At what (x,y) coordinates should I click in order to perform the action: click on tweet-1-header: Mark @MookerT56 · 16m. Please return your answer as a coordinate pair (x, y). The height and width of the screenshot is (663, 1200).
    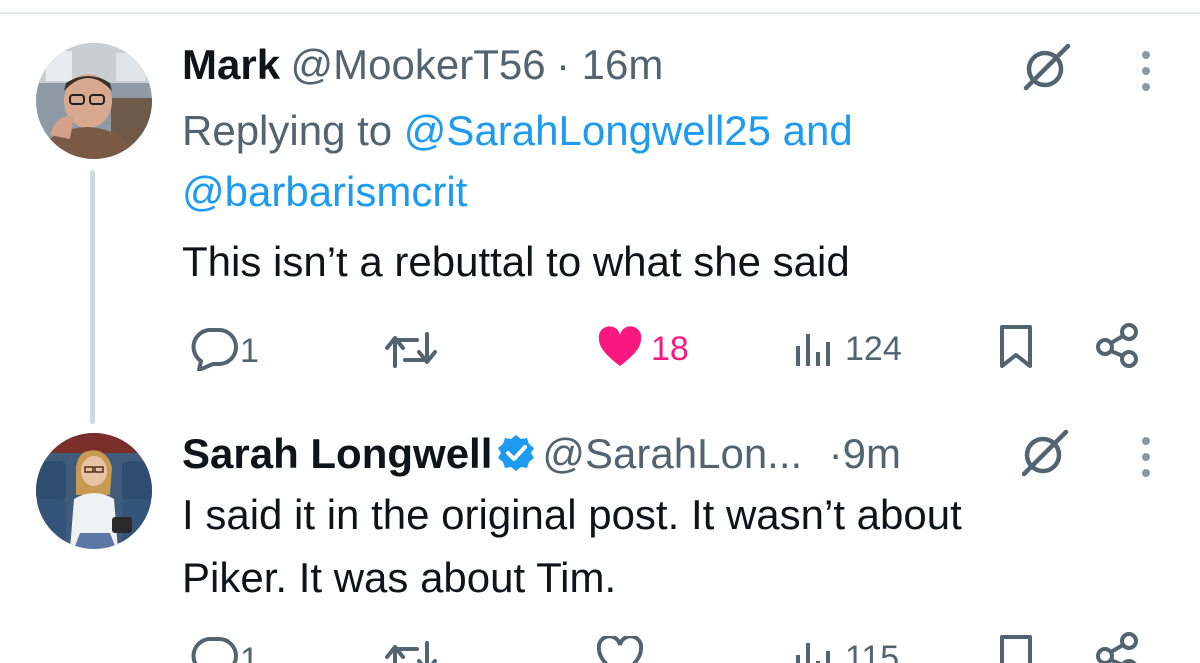
    Looking at the image, I should click on (422, 65).